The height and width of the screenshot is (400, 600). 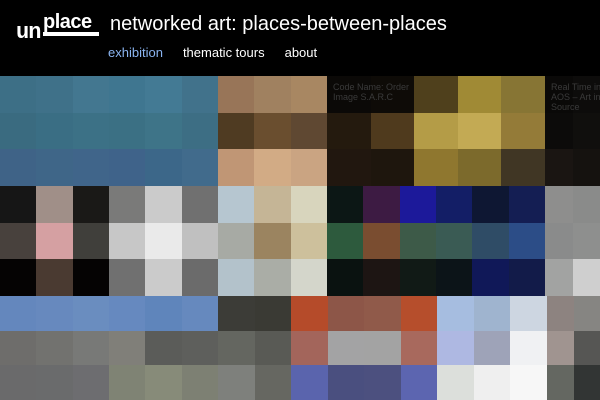 I want to click on artwork-tile-dark-text: Real Time in AOS – Art in Source, so click(x=572, y=131).